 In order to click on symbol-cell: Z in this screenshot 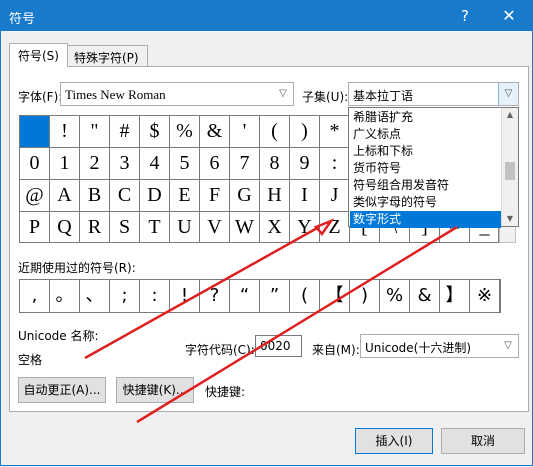, I will do `click(335, 227)`.